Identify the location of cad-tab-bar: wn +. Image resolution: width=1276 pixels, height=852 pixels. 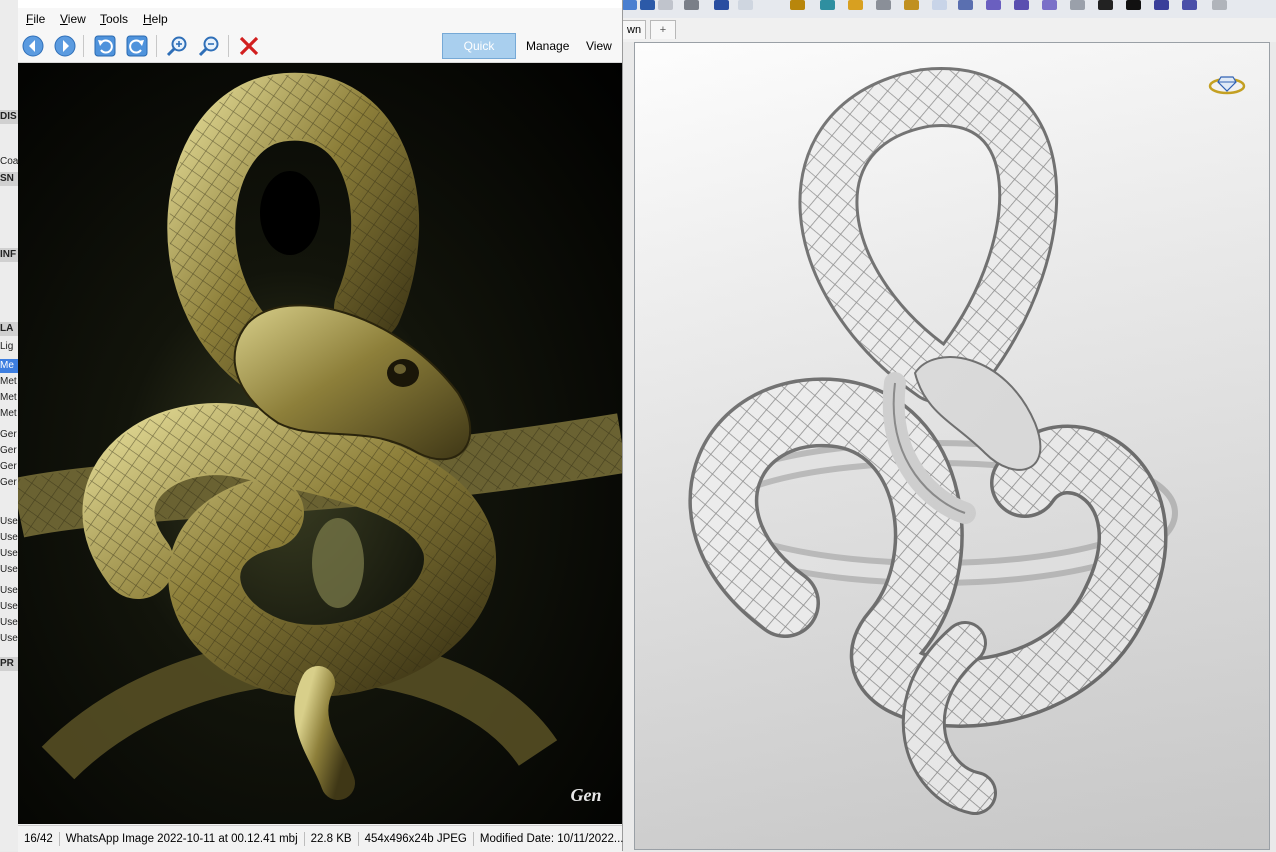
(949, 30).